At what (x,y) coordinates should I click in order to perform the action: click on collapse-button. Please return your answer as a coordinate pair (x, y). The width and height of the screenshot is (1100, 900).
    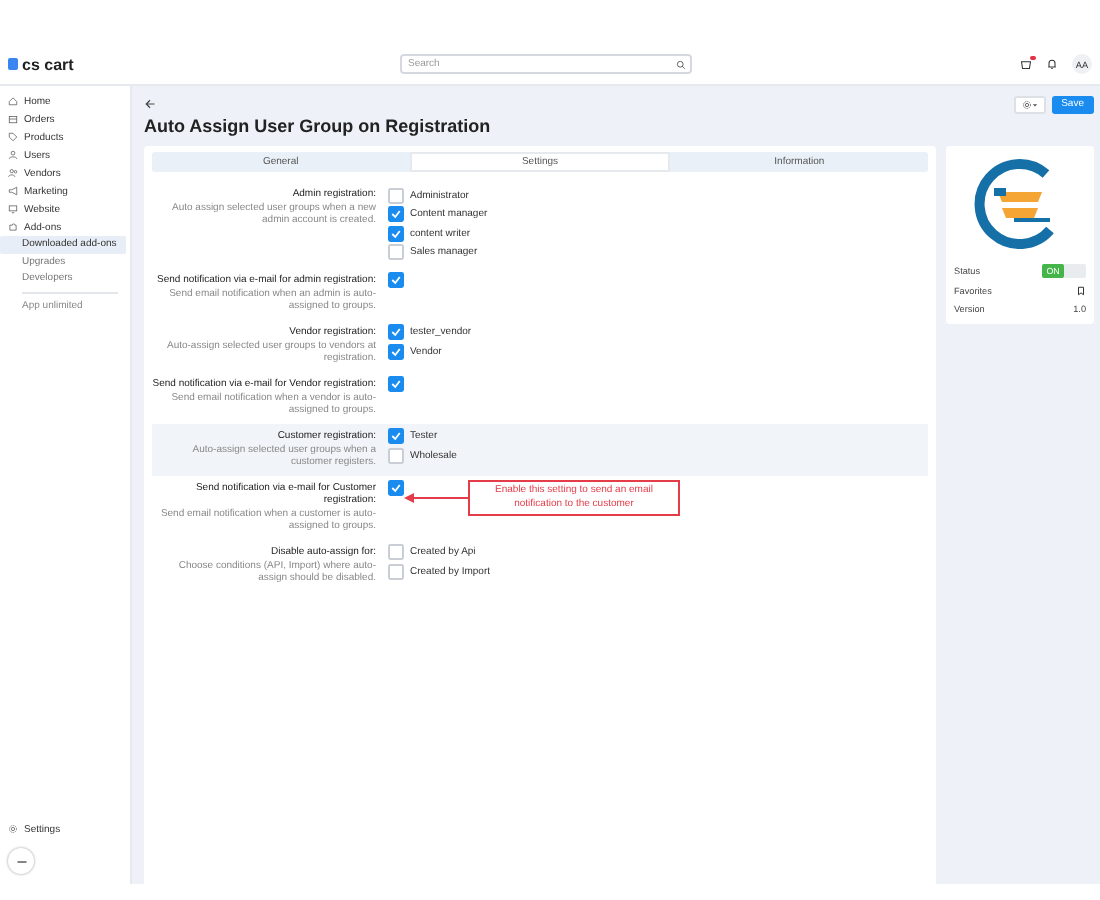
    Looking at the image, I should click on (21, 861).